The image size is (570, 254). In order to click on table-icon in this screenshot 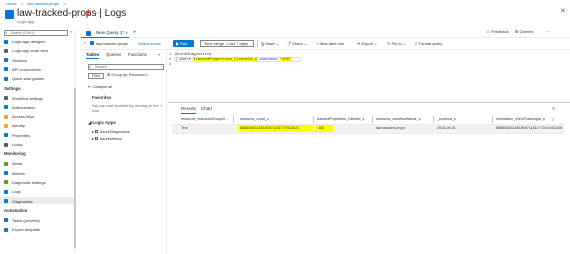, I will do `click(96, 138)`.